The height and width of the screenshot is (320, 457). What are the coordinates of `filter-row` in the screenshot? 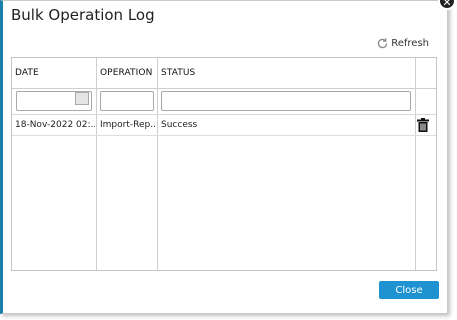 It's located at (224, 101).